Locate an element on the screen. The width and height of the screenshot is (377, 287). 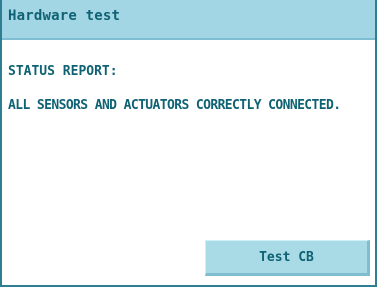
title-bar: Hardware test is located at coordinates (188, 20).